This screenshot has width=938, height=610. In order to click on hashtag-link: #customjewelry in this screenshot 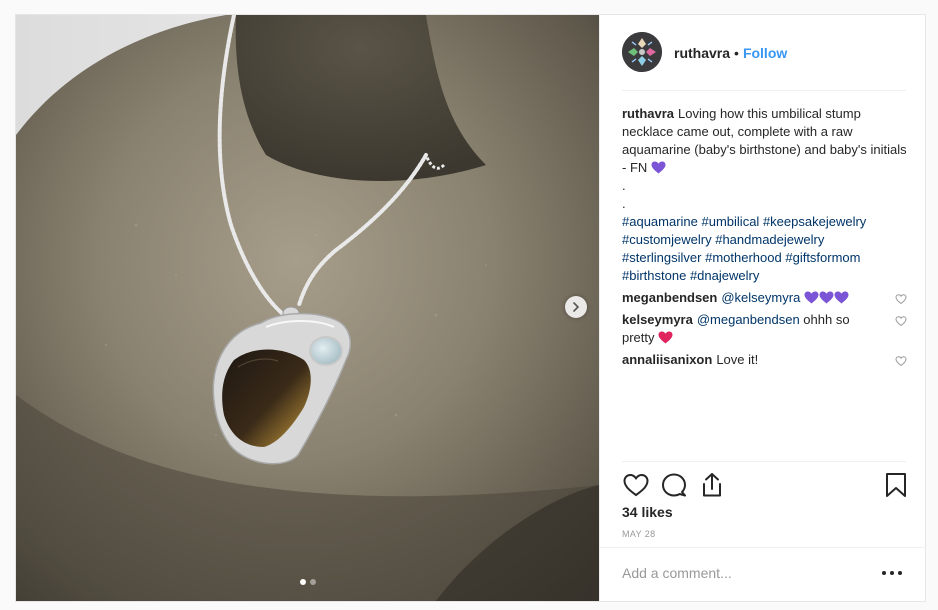, I will do `click(667, 239)`.